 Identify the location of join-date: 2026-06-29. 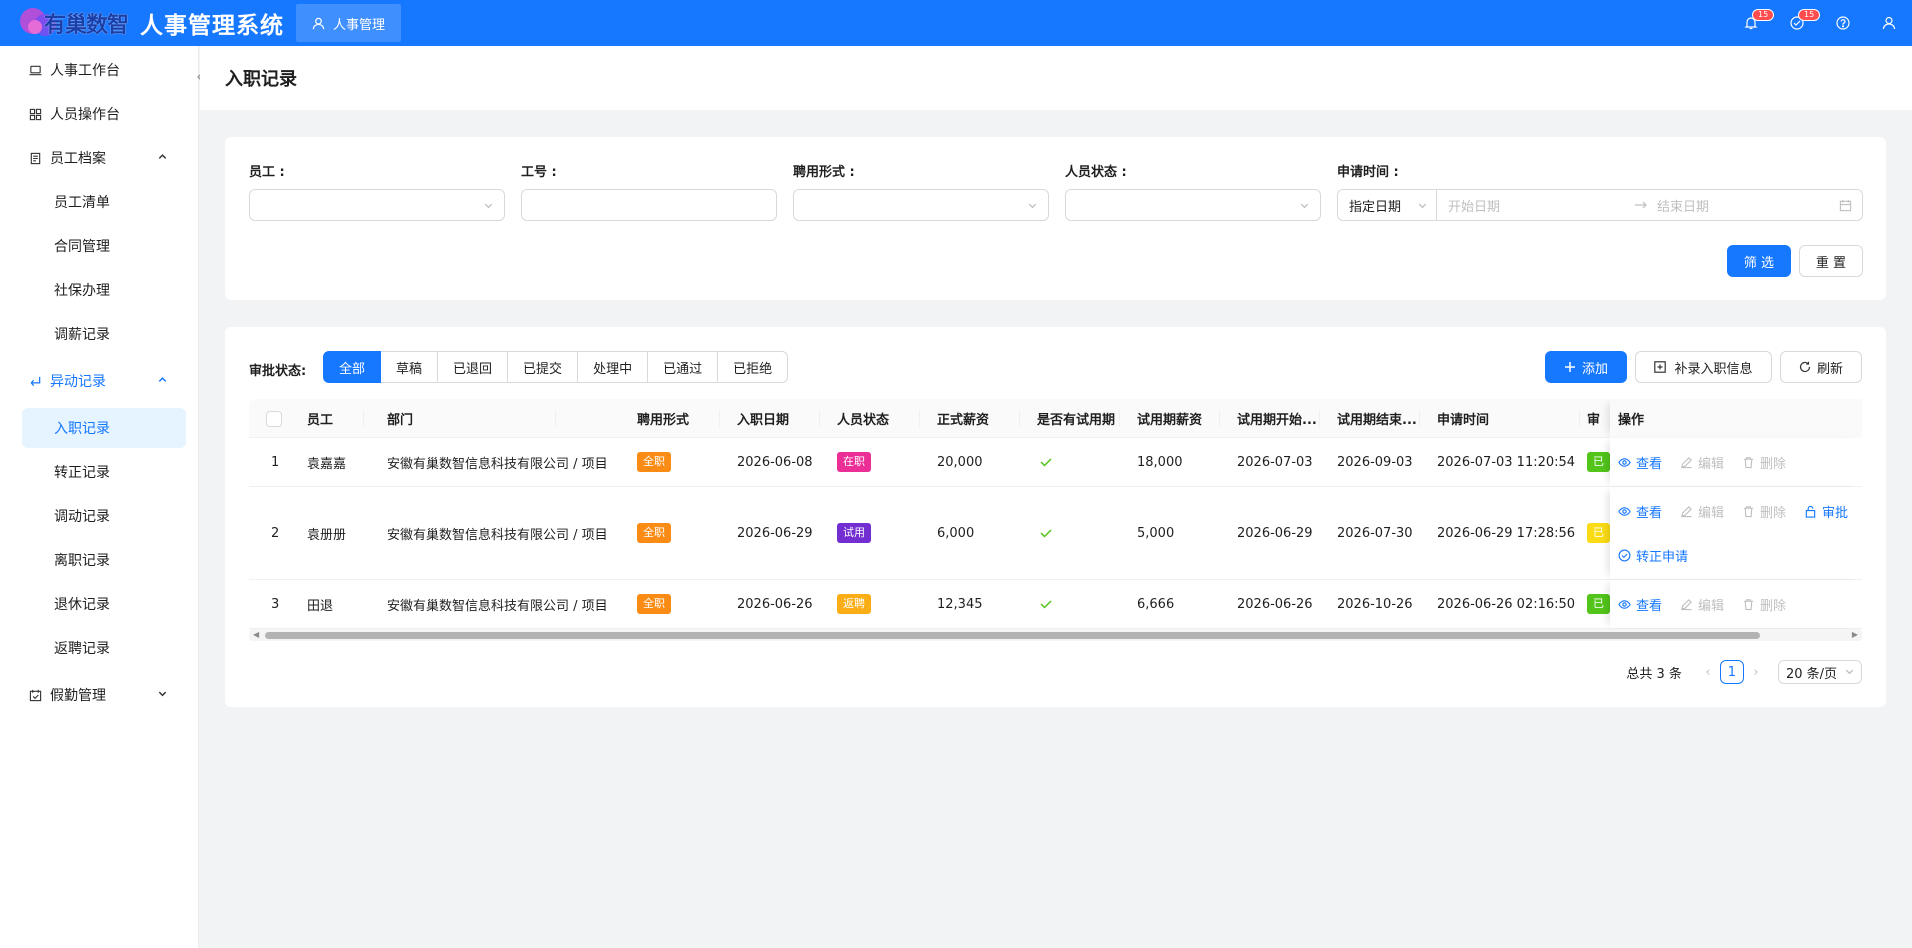
(775, 533).